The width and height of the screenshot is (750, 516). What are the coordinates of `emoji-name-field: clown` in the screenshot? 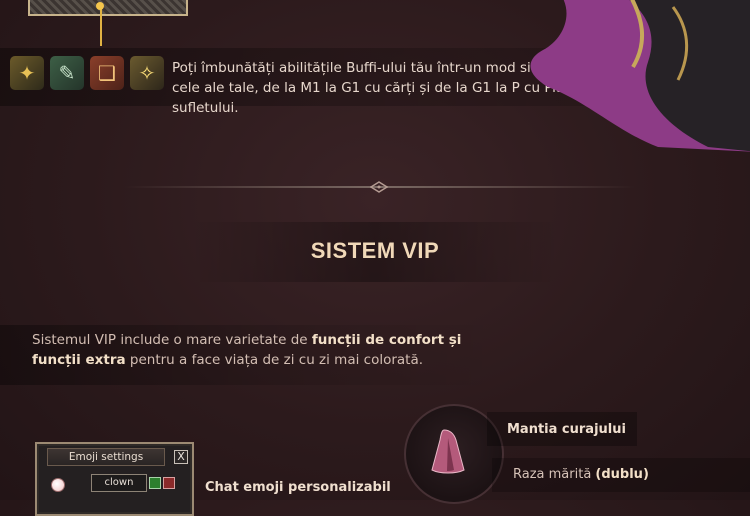 It's located at (119, 483).